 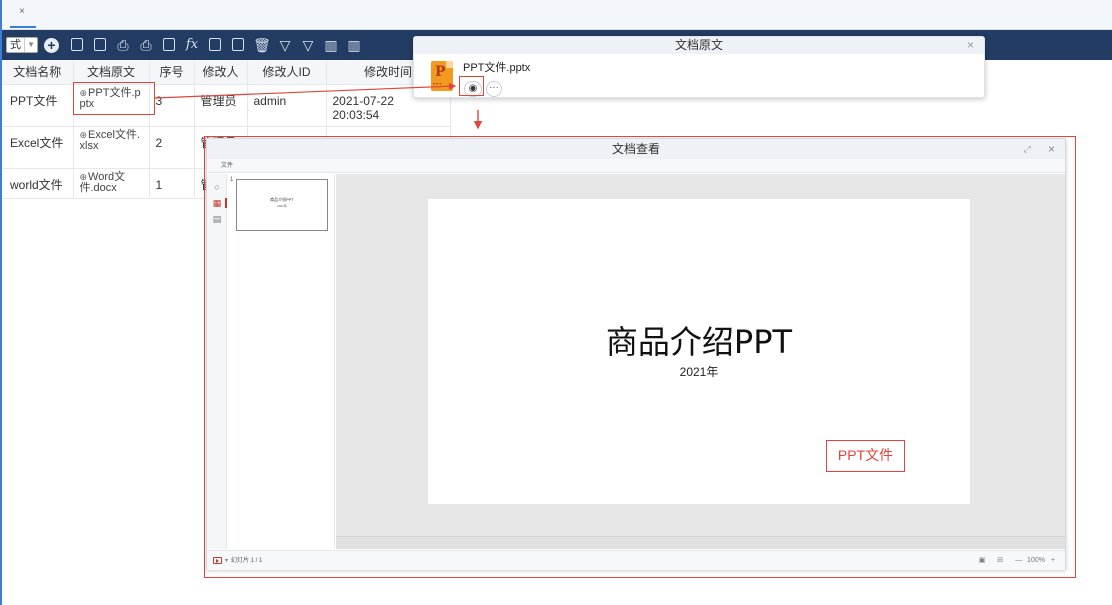 What do you see at coordinates (287, 72) in the screenshot?
I see `col-header-modifier-id: 修改人ID` at bounding box center [287, 72].